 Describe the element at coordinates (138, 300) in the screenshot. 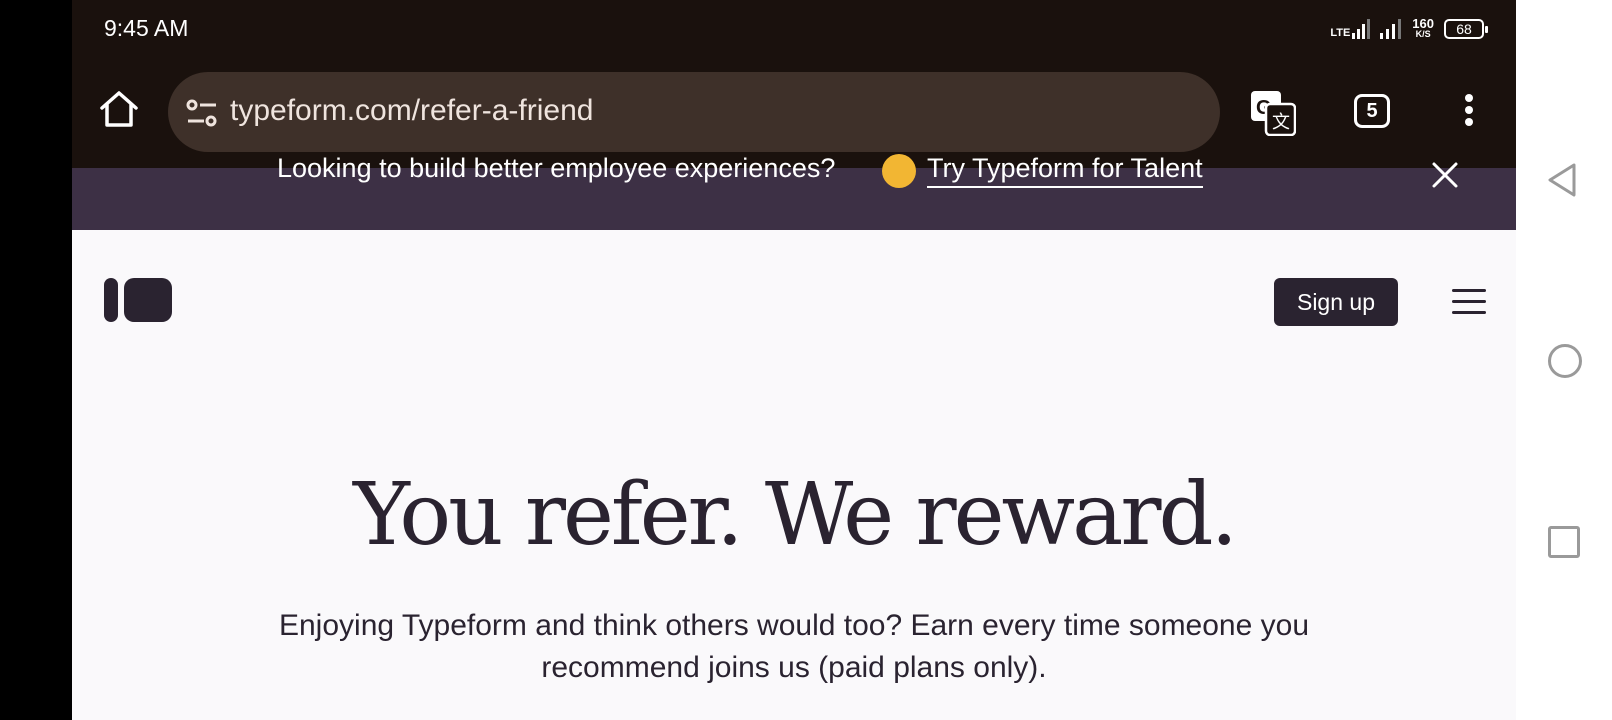

I see `typeform-logo` at that location.